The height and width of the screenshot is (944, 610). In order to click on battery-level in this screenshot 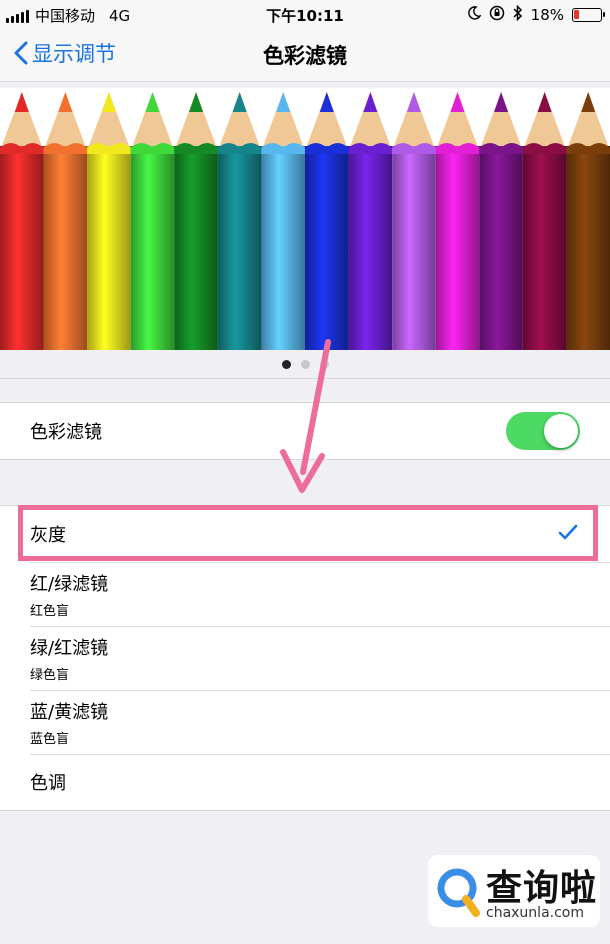, I will do `click(576, 14)`.